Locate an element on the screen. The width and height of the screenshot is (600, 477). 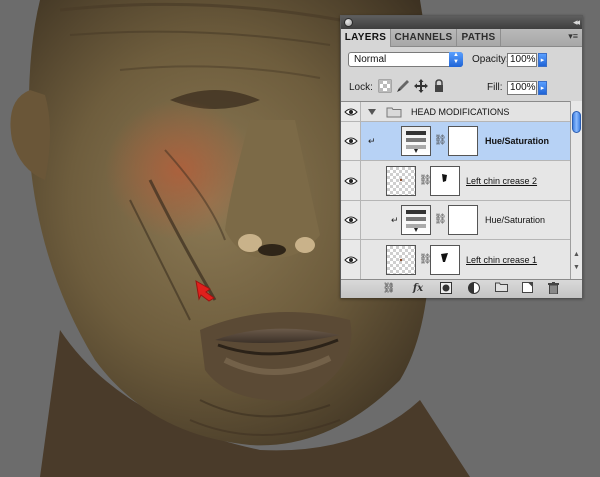
fill-input: 100% is located at coordinates (522, 88).